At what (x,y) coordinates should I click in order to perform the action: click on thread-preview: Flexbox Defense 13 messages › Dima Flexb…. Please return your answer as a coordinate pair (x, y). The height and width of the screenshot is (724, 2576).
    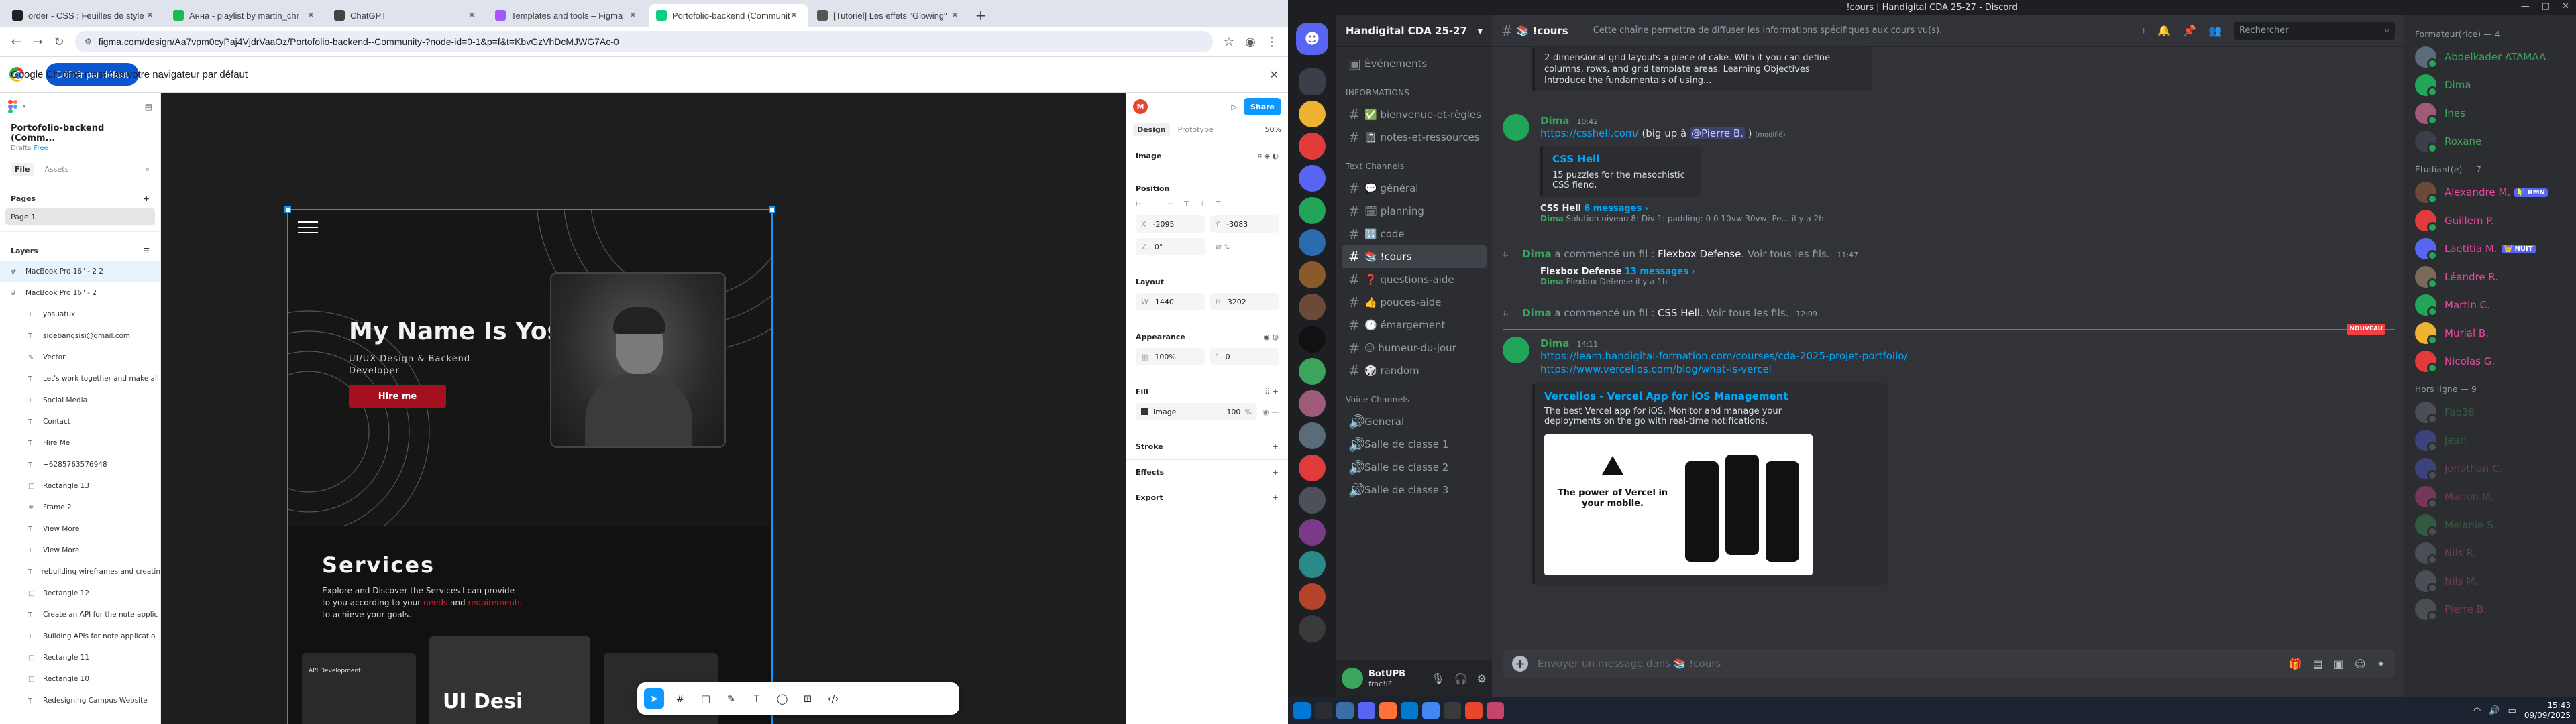
    Looking at the image, I should click on (1617, 276).